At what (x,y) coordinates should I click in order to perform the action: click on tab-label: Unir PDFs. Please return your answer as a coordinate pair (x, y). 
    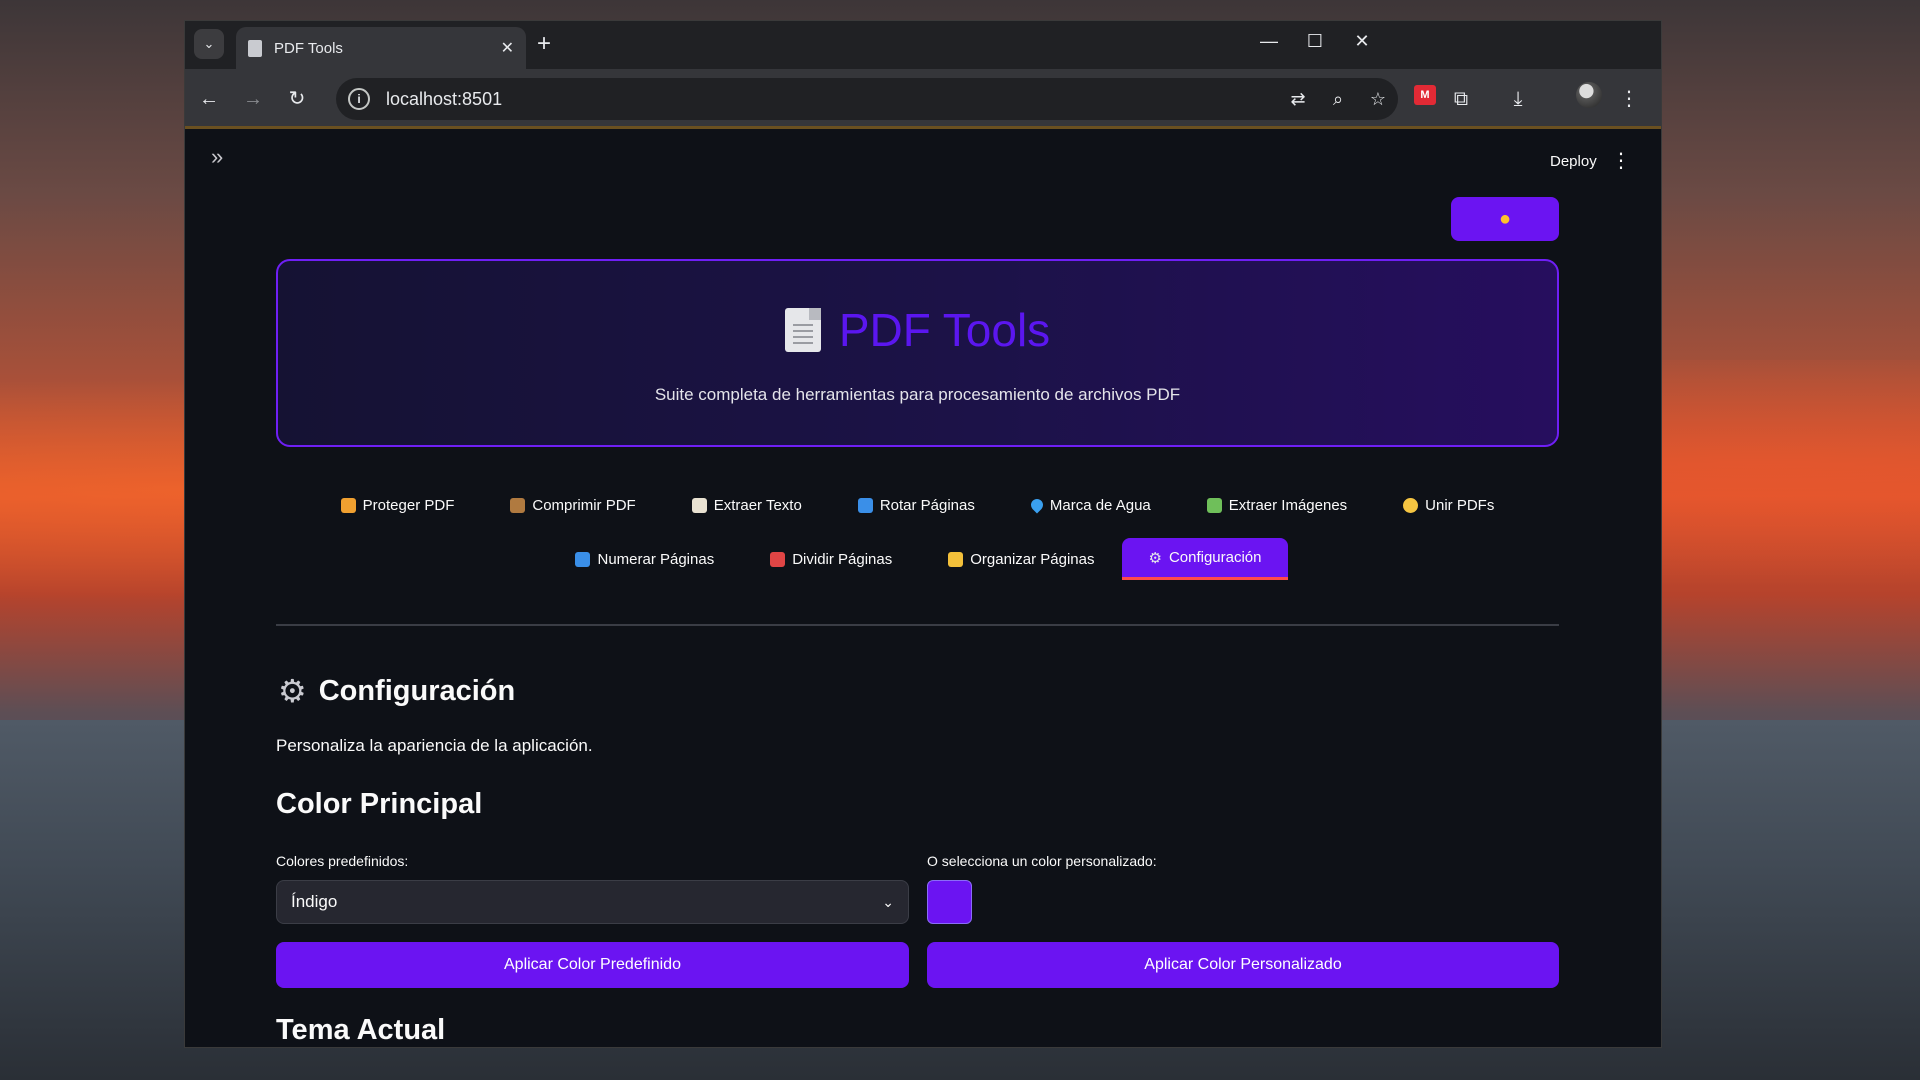
    Looking at the image, I should click on (1460, 505).